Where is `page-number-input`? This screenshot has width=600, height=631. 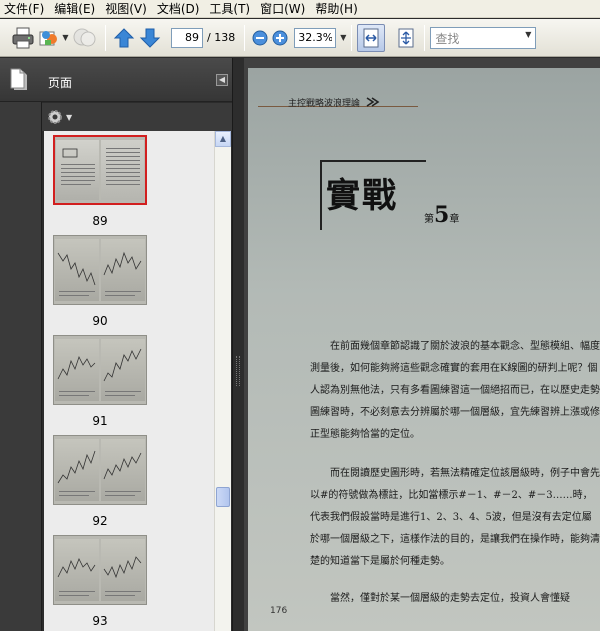
page-number-input is located at coordinates (187, 37).